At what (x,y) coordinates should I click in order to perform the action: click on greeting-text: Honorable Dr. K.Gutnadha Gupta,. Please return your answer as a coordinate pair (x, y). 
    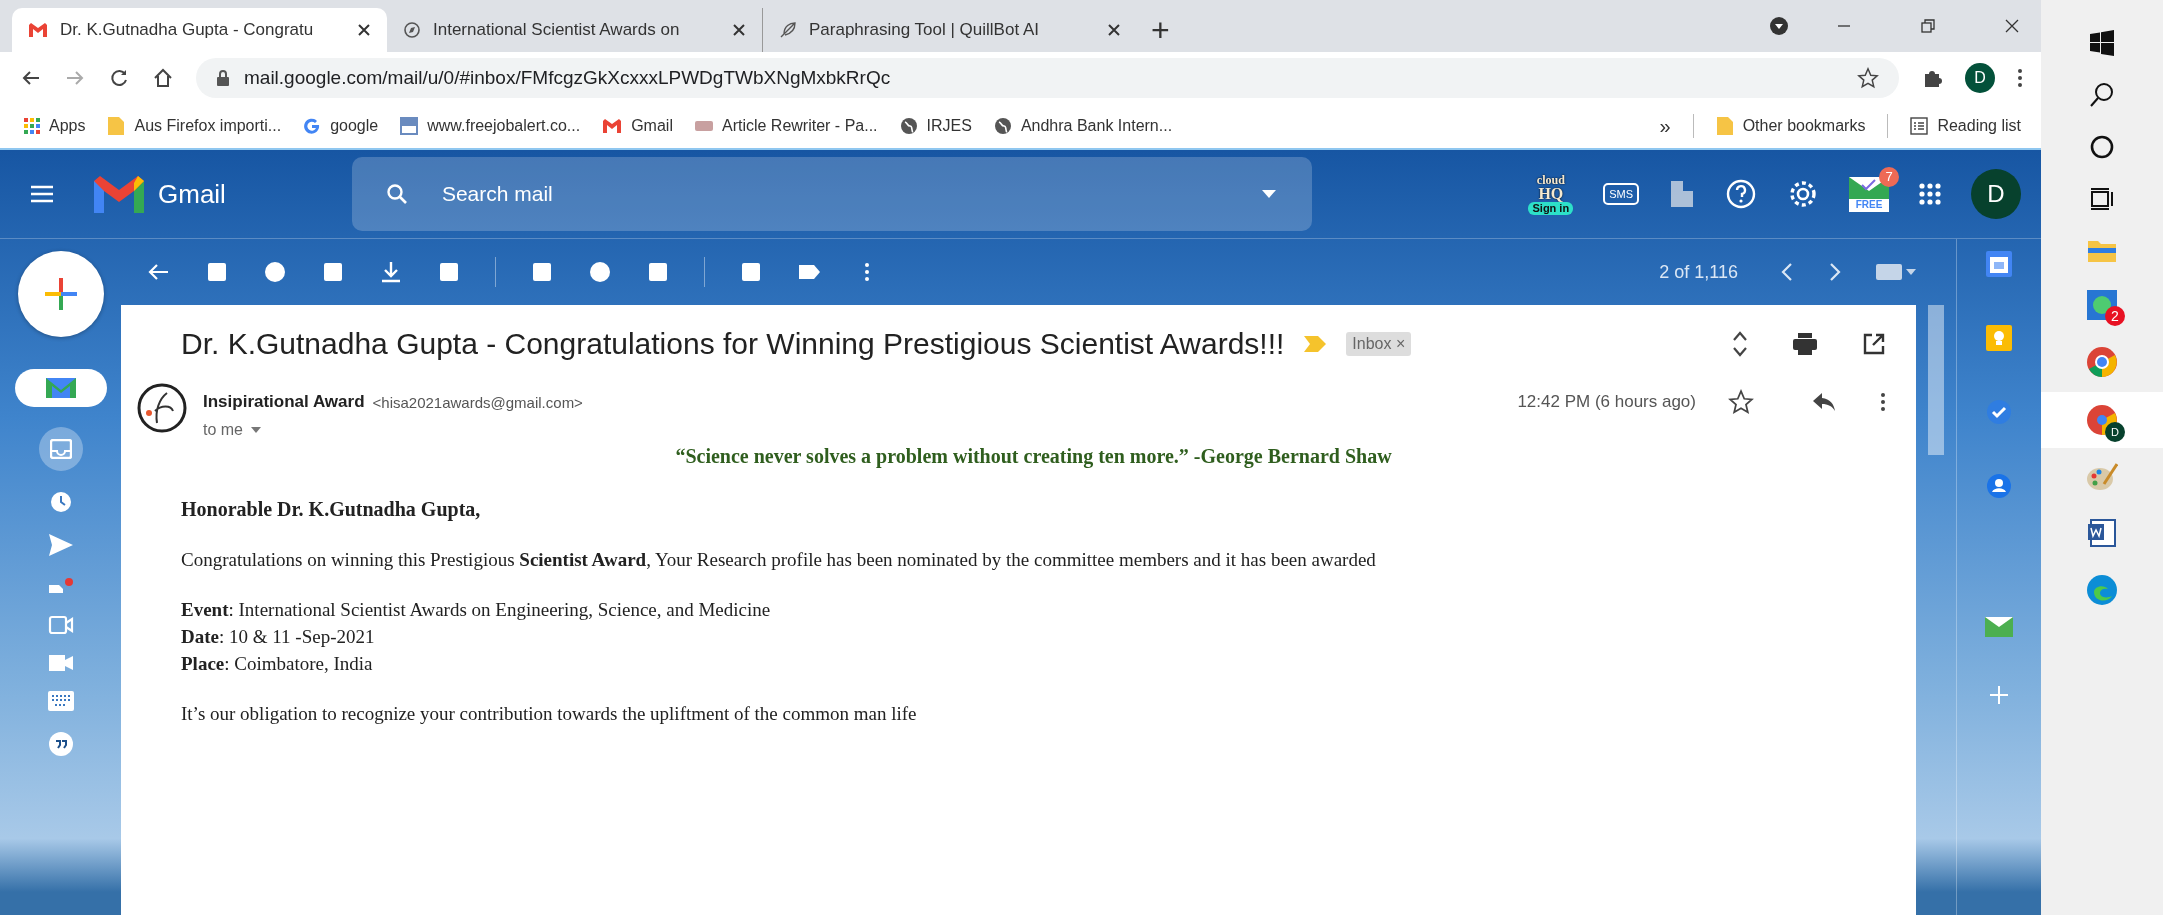
    Looking at the image, I should click on (331, 509).